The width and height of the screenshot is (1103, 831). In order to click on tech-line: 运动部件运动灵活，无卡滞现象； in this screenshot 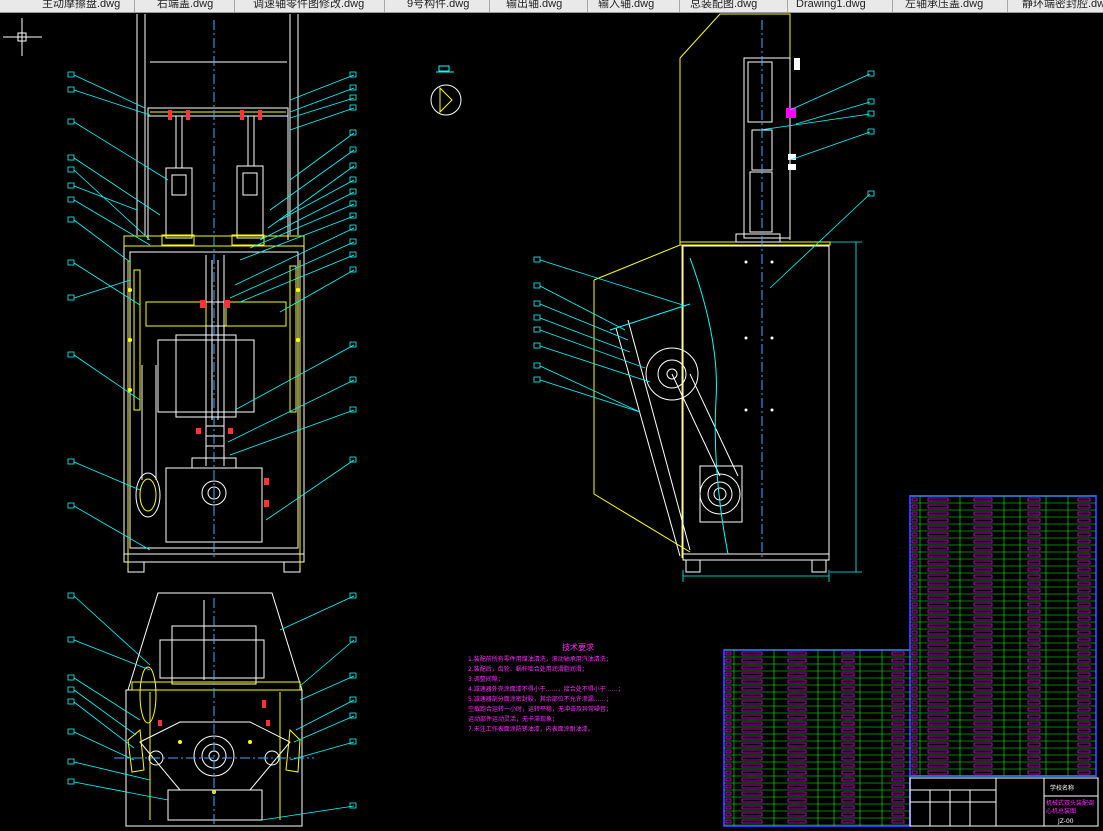, I will do `click(513, 719)`.